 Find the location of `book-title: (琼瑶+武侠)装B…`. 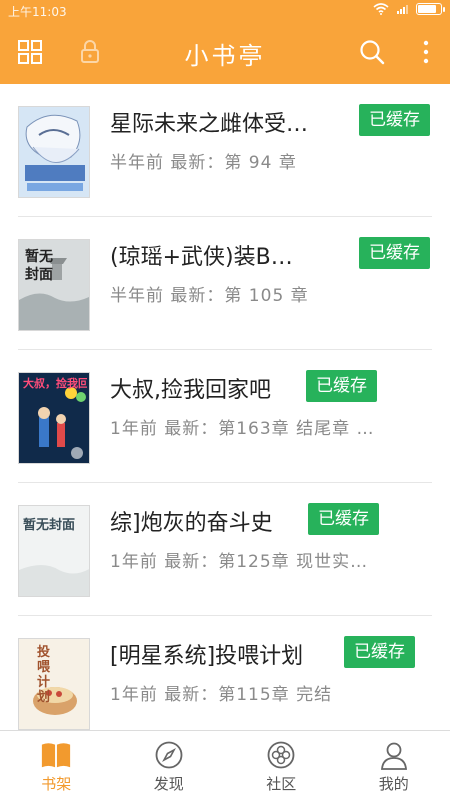

book-title: (琼瑶+武侠)装B… is located at coordinates (201, 257).